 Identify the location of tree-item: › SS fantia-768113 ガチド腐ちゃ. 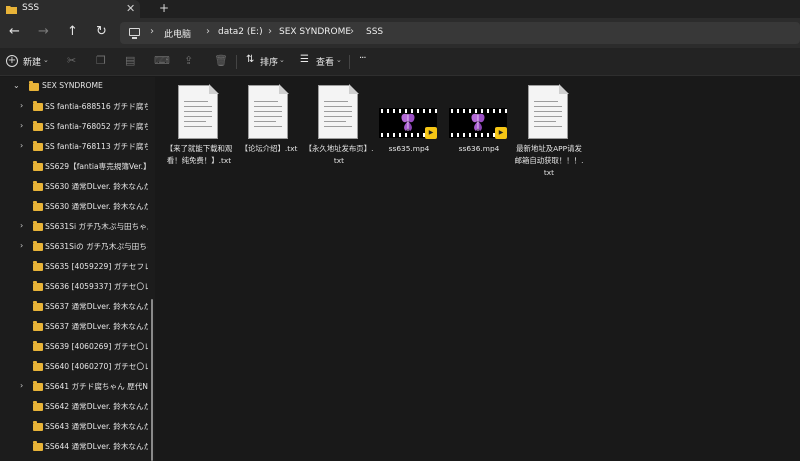
(75, 147).